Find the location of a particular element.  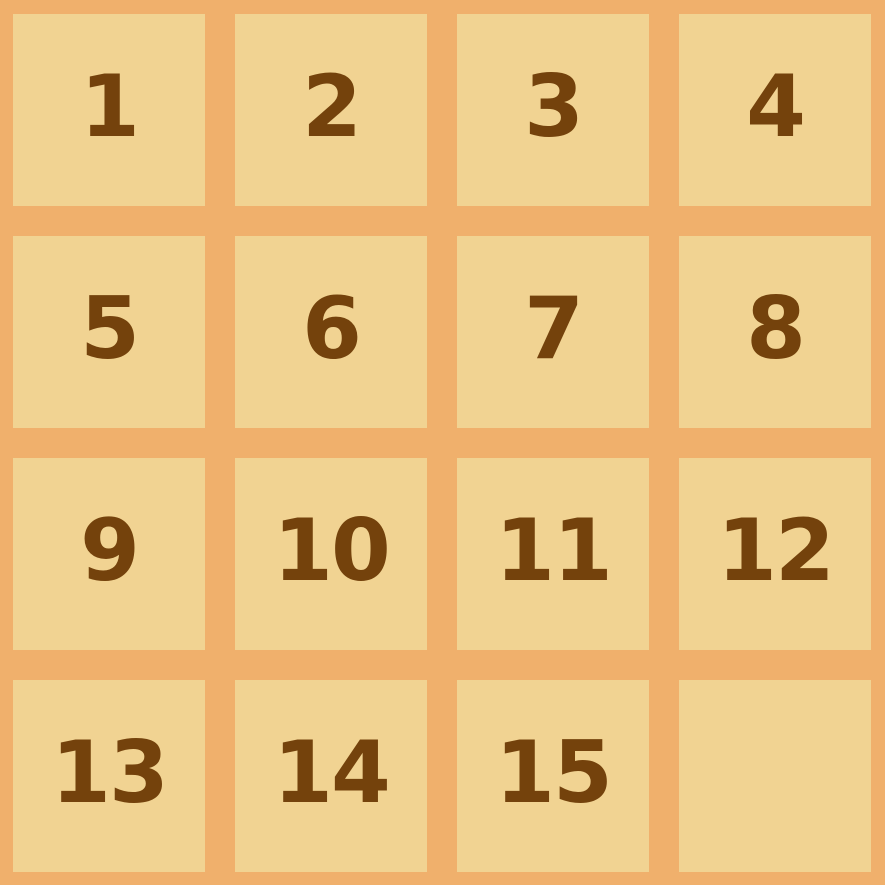

tile-label: 4 is located at coordinates (776, 107).